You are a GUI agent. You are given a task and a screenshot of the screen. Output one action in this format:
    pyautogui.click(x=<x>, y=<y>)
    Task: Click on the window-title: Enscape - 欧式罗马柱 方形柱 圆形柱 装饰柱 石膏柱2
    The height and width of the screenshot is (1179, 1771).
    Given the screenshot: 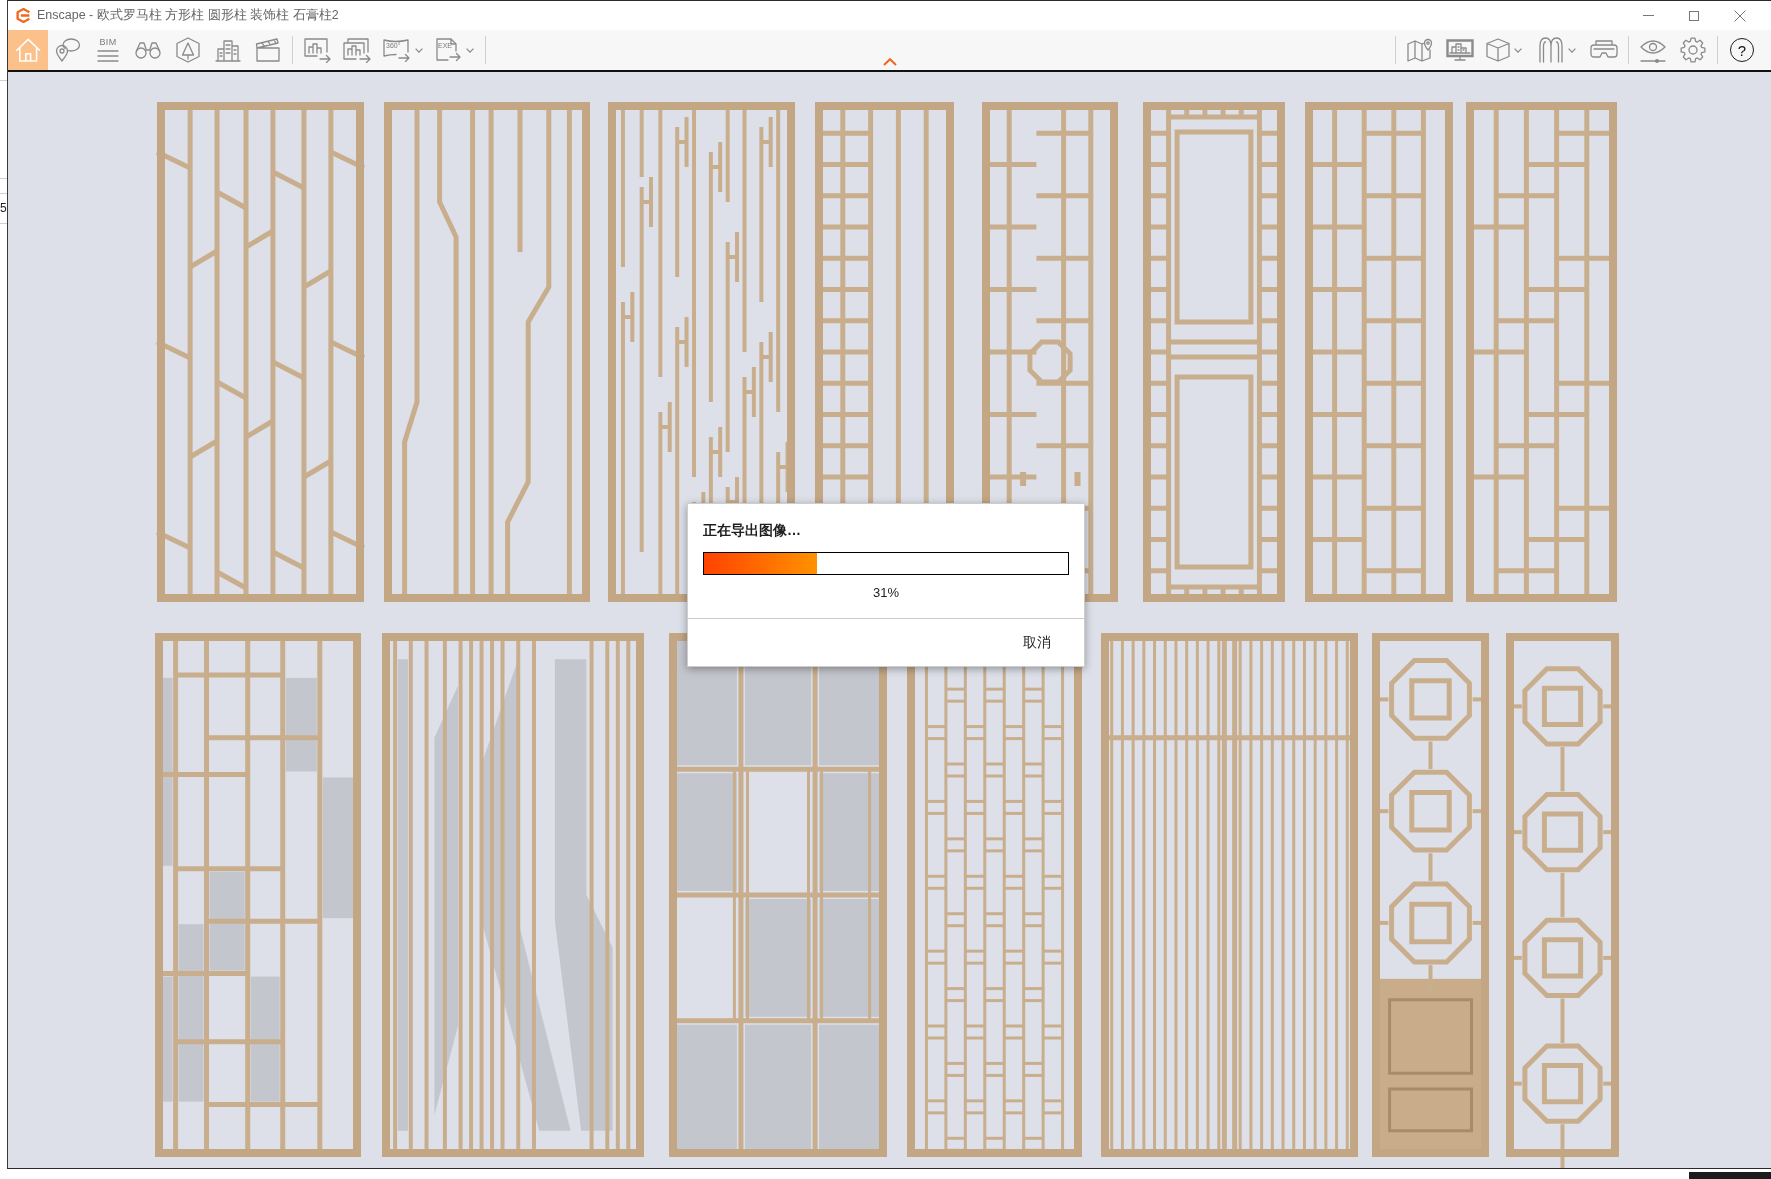 What is the action you would take?
    pyautogui.click(x=188, y=15)
    